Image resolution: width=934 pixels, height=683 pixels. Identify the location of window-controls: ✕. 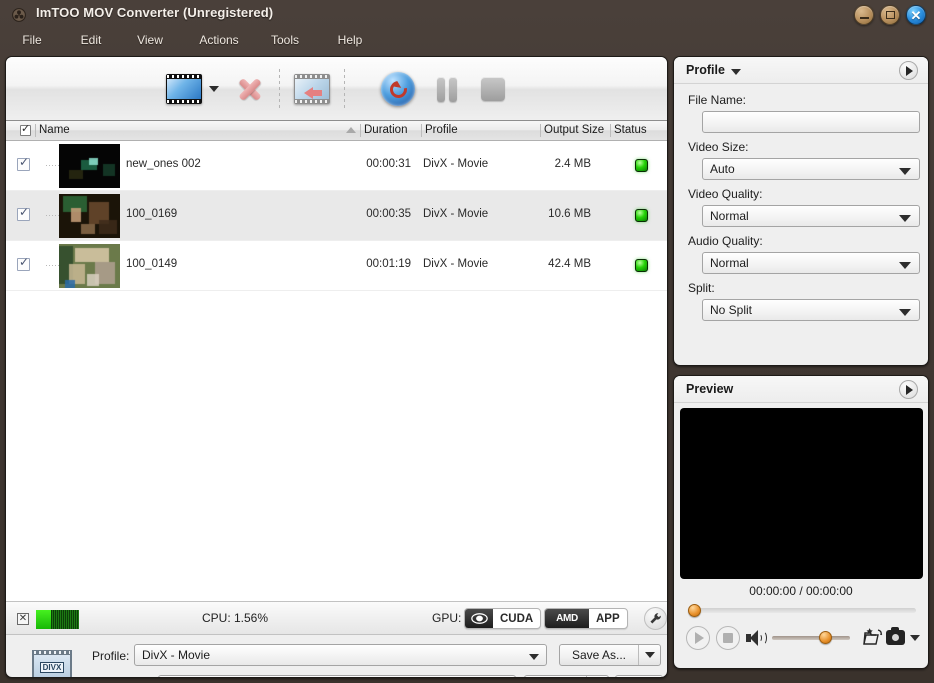
(890, 15).